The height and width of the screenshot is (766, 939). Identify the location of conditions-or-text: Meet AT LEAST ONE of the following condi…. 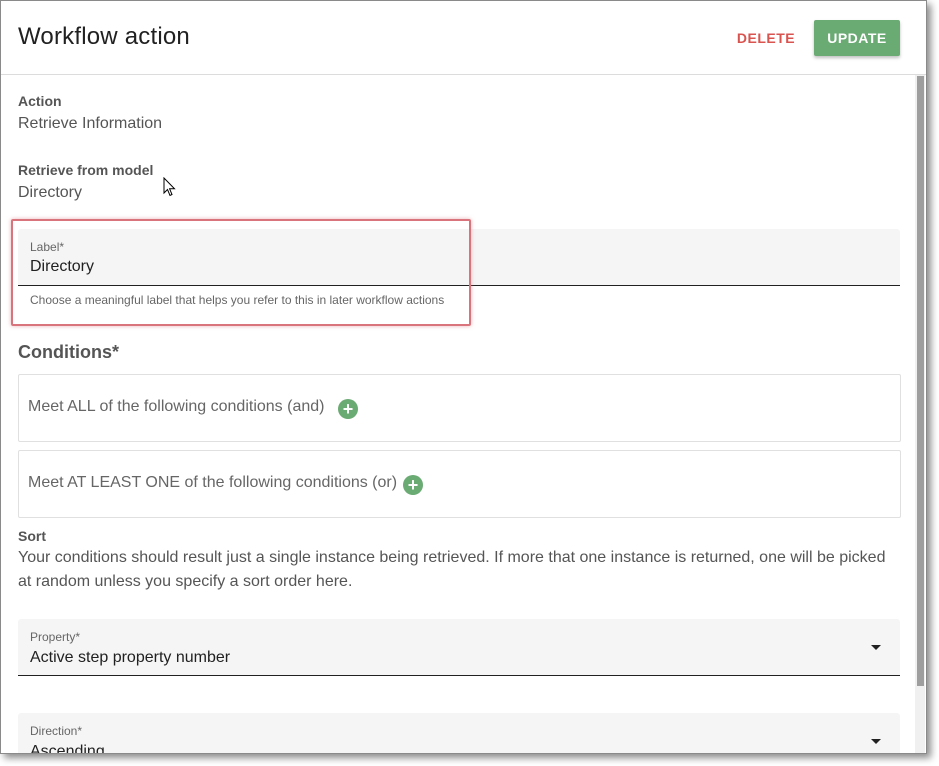
(213, 482).